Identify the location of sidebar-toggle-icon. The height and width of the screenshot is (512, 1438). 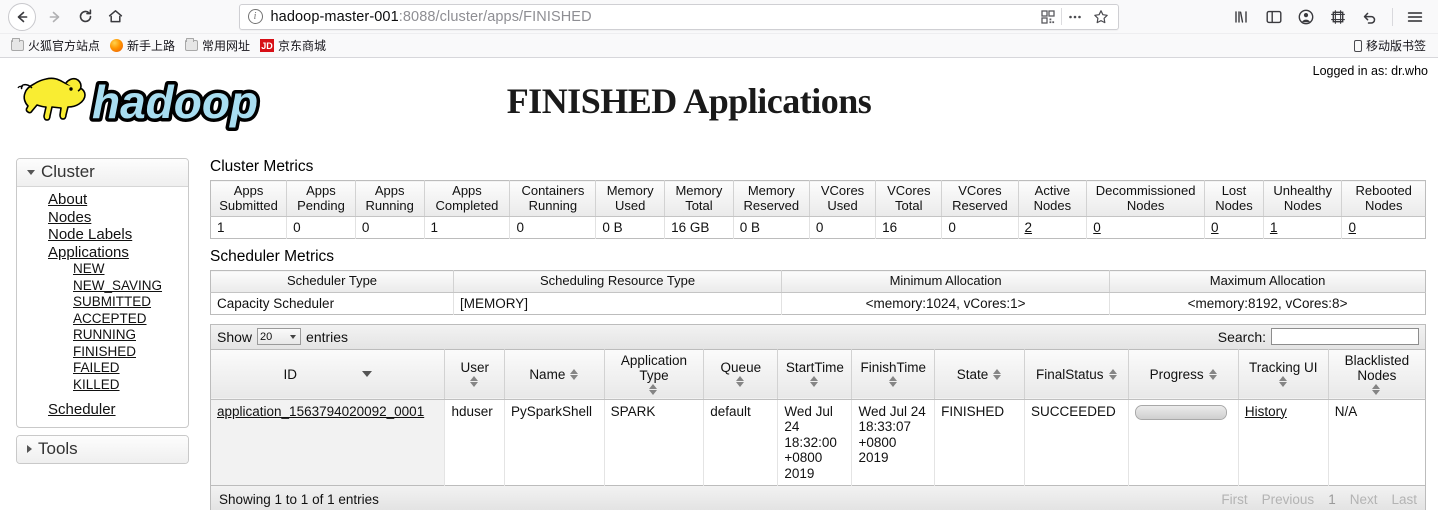
(1274, 17).